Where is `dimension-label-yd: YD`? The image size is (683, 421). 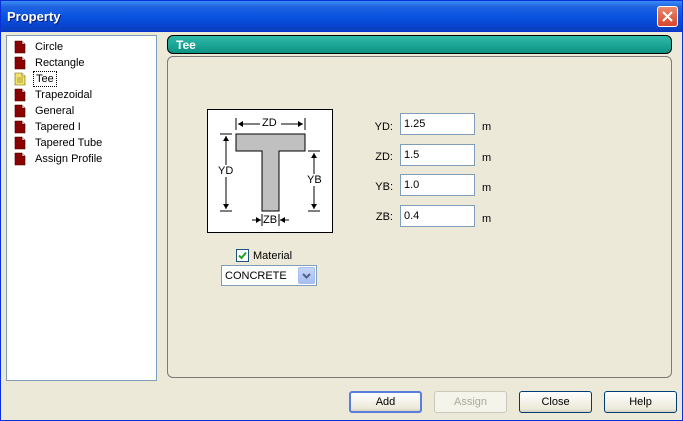 dimension-label-yd: YD is located at coordinates (226, 171).